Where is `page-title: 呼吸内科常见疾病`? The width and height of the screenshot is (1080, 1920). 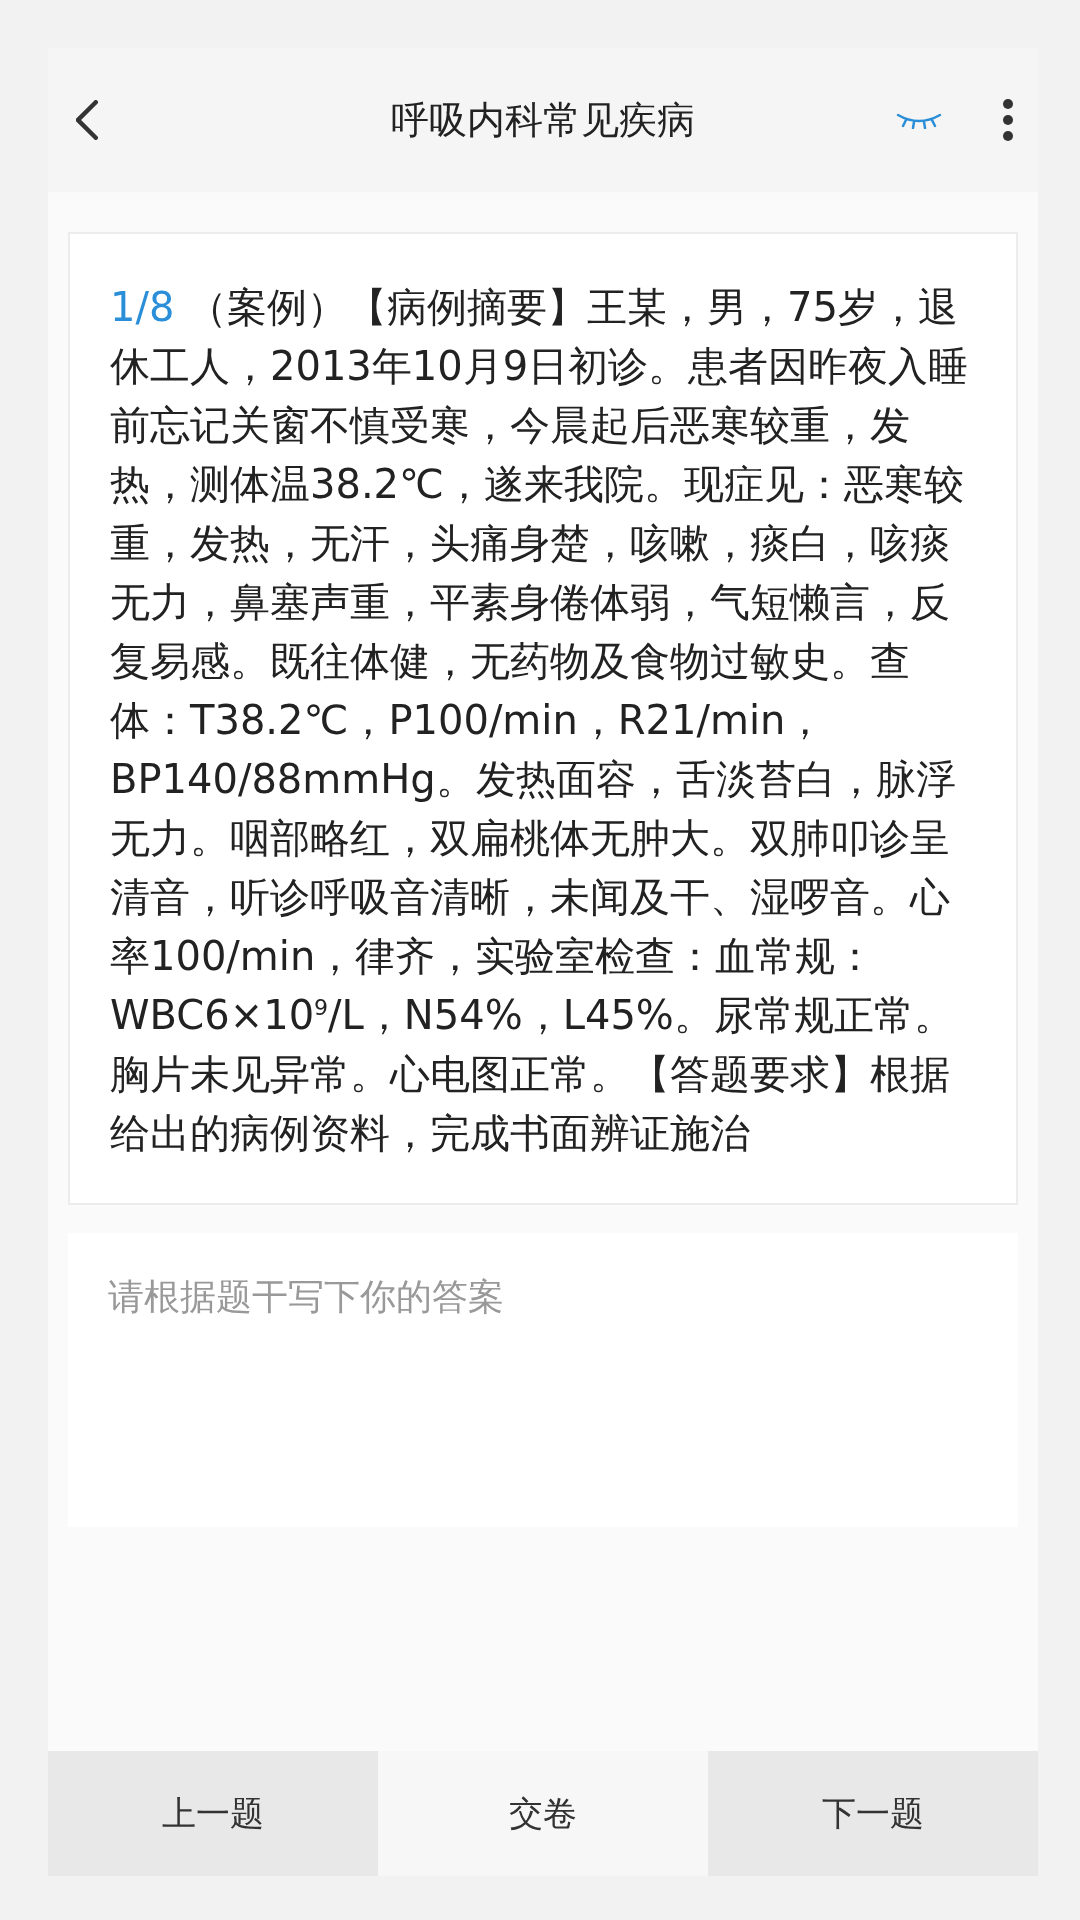
page-title: 呼吸内科常见疾病 is located at coordinates (543, 120).